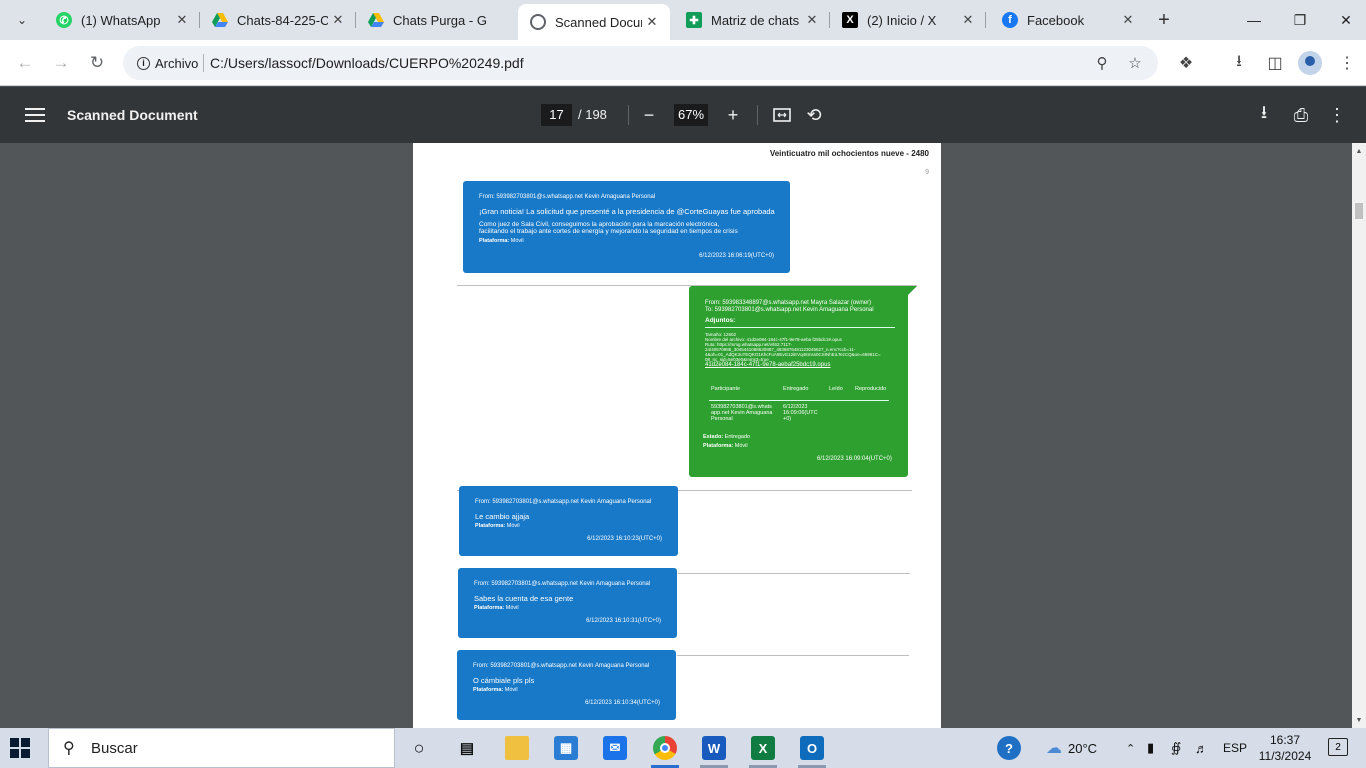 The height and width of the screenshot is (768, 1366). I want to click on download-pdf-icon: ⭳, so click(1264, 114).